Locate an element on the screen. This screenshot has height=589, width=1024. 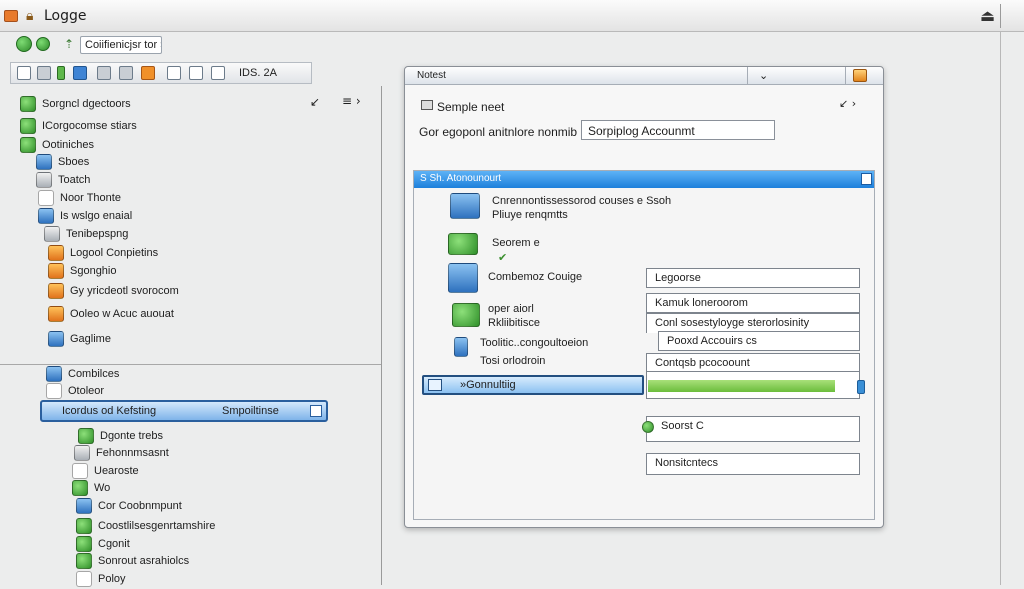
computing-row: »Gonnultiig is located at coordinates (533, 385).